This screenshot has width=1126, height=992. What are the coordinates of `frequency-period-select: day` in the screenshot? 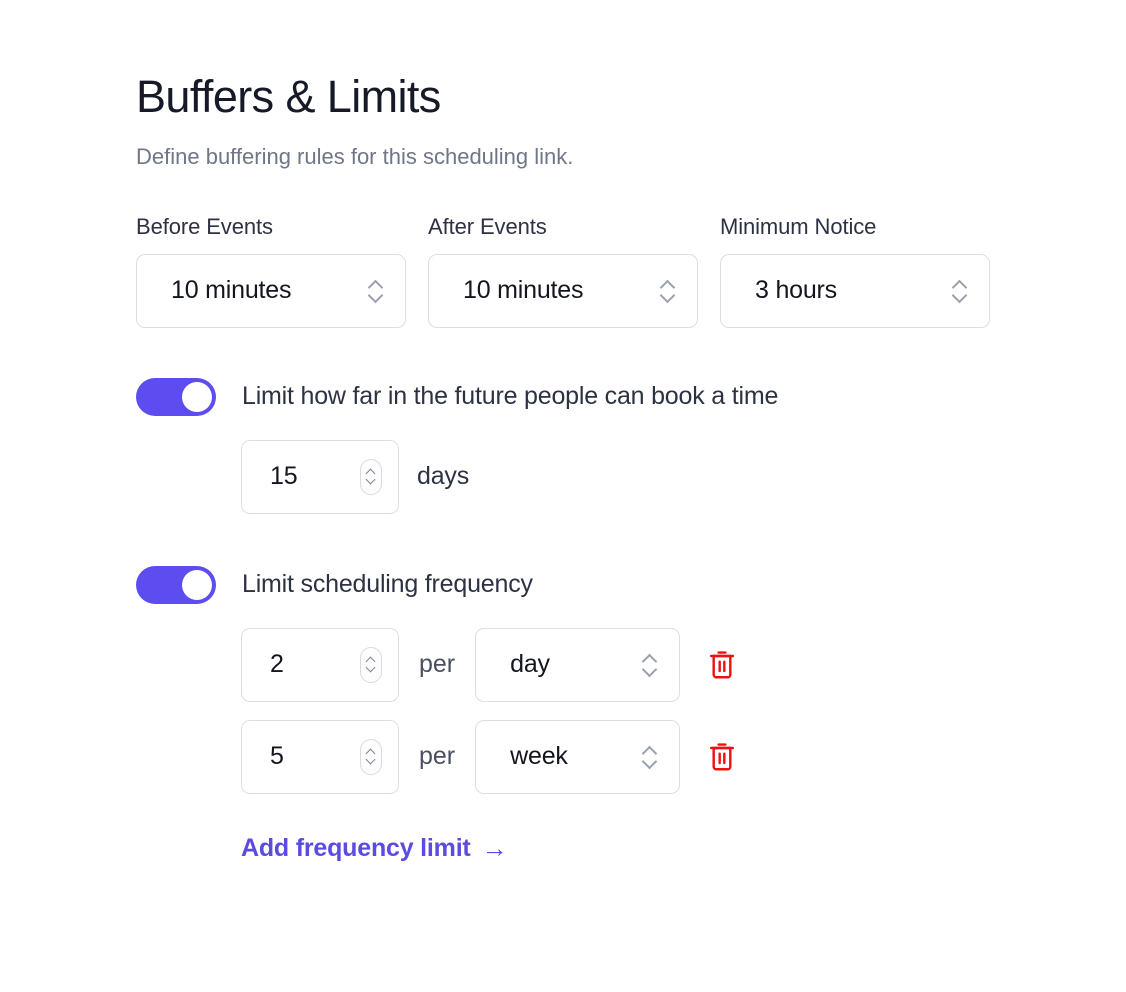 It's located at (578, 664).